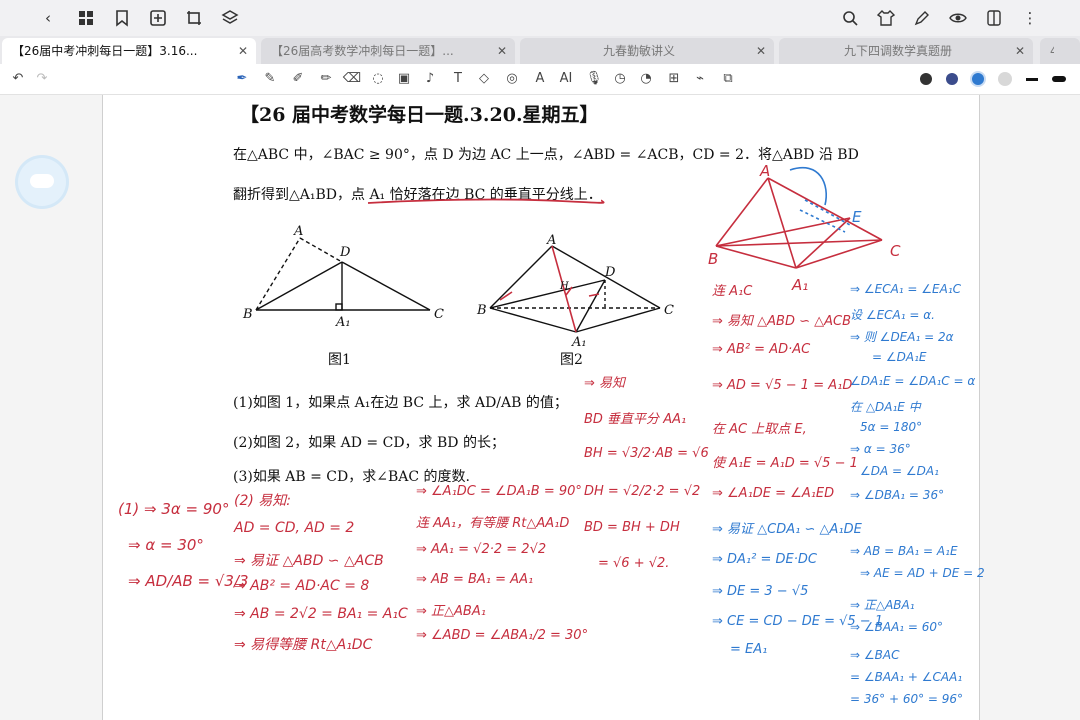 The image size is (1080, 720). What do you see at coordinates (174, 509) in the screenshot?
I see `handwriting-q1-line1: (1) ⇒ 3α = 90°` at bounding box center [174, 509].